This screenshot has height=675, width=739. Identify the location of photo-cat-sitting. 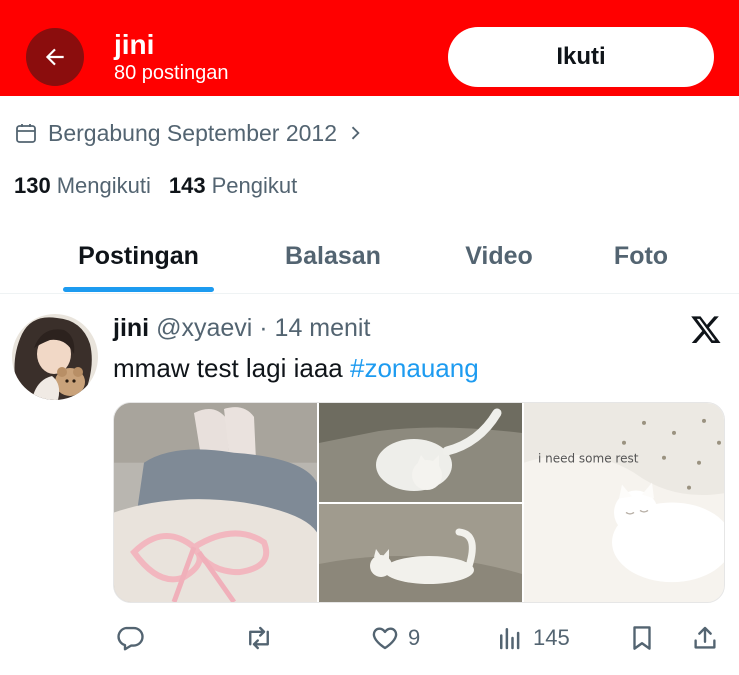
(420, 452).